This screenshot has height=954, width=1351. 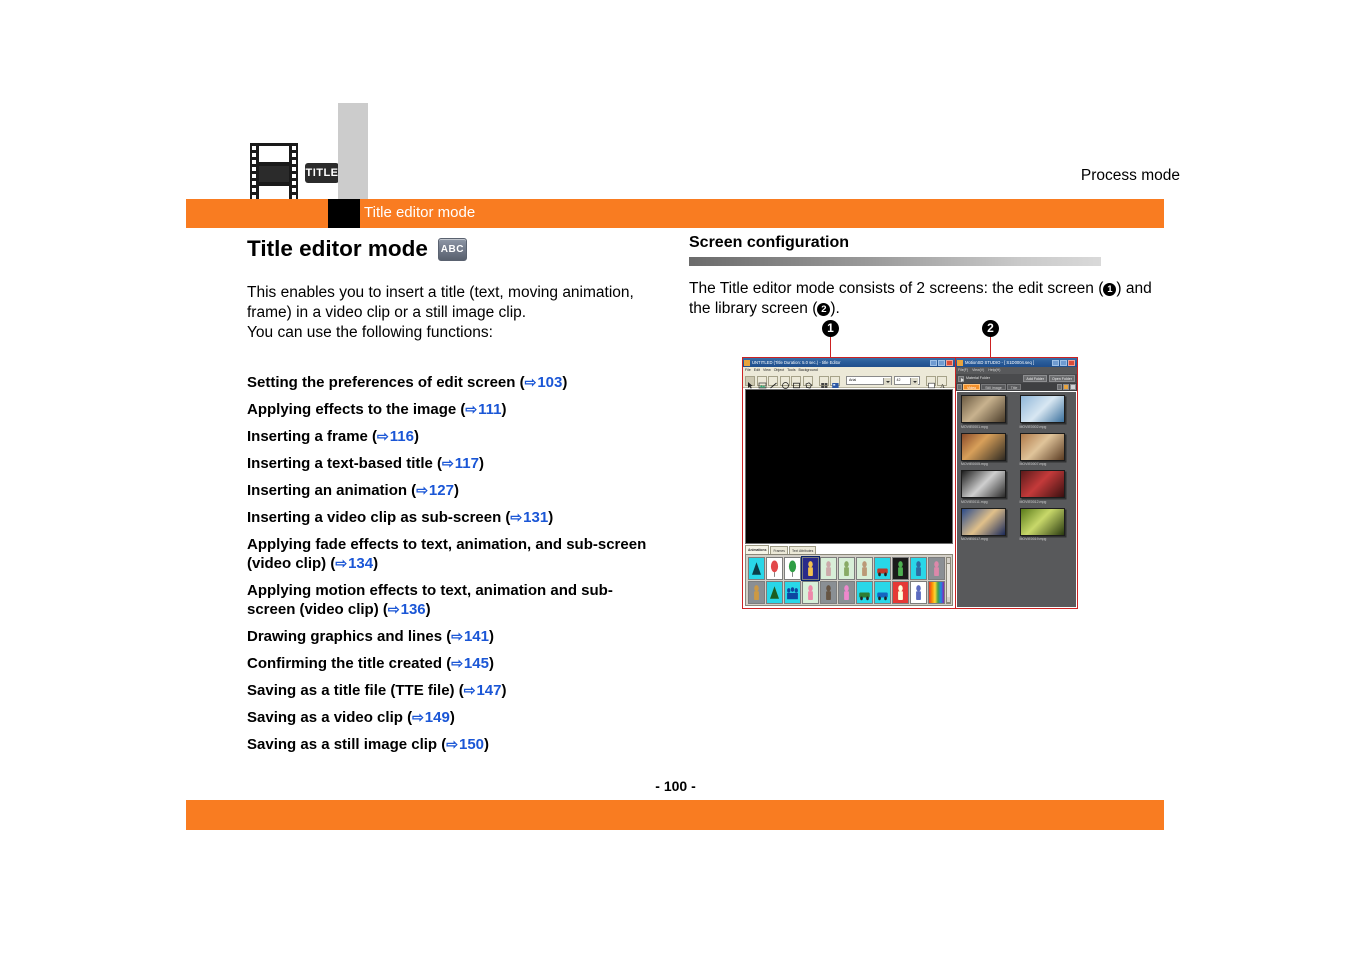 What do you see at coordinates (963, 370) in the screenshot?
I see `library-menu-item: File(F)` at bounding box center [963, 370].